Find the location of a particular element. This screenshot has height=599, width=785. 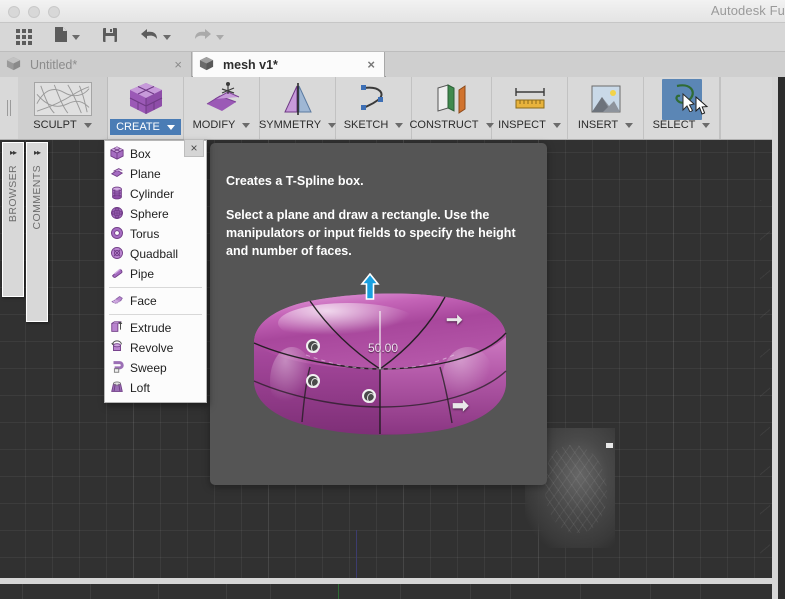

box-icon is located at coordinates (117, 154).